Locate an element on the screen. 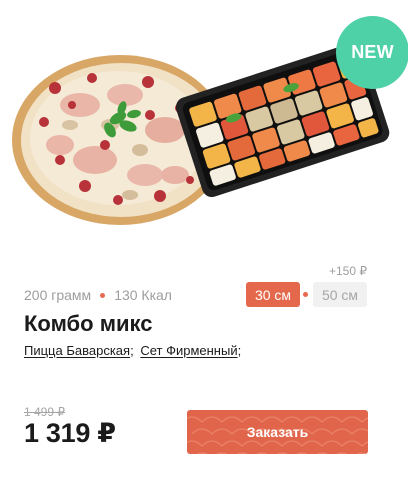 The height and width of the screenshot is (479, 408). size-30-button: 30 см is located at coordinates (273, 294).